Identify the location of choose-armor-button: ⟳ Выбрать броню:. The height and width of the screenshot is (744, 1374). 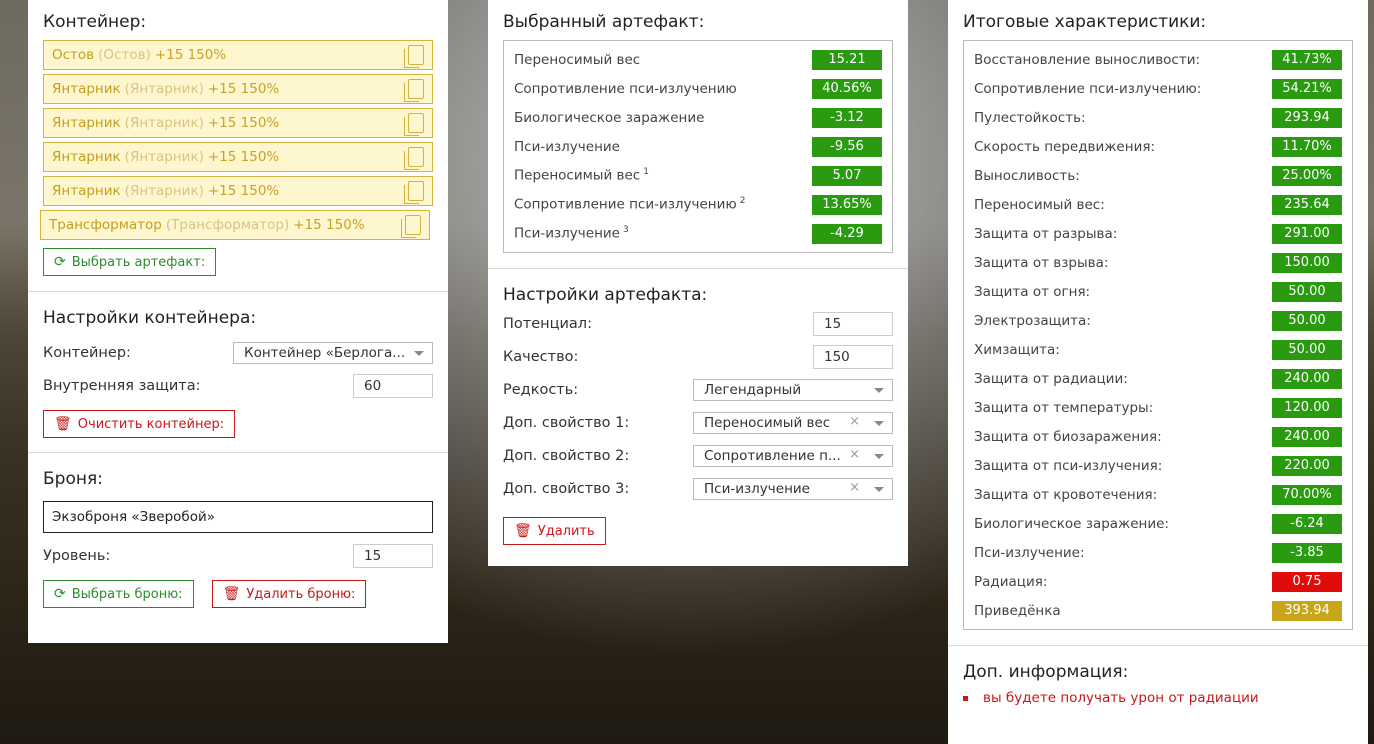
(118, 594).